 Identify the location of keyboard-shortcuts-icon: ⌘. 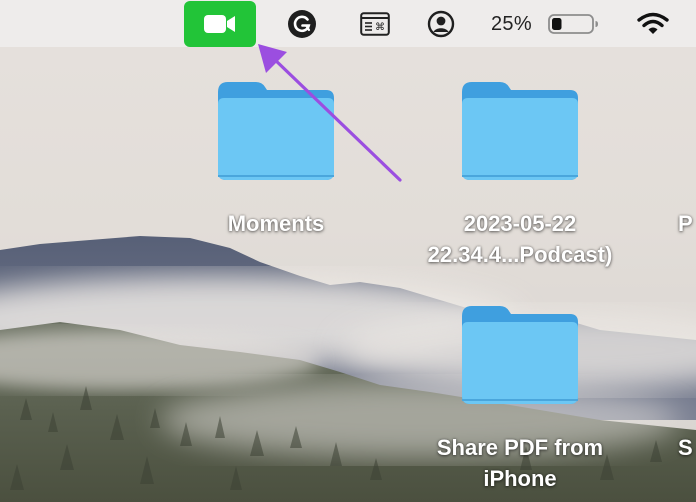
(375, 23).